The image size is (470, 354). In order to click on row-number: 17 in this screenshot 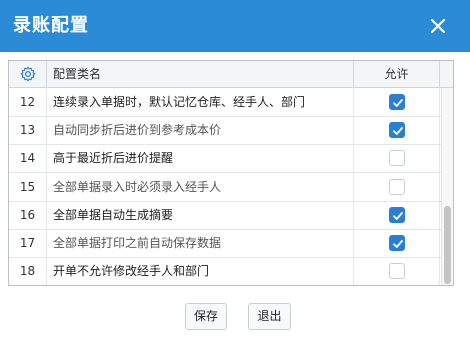, I will do `click(28, 243)`.